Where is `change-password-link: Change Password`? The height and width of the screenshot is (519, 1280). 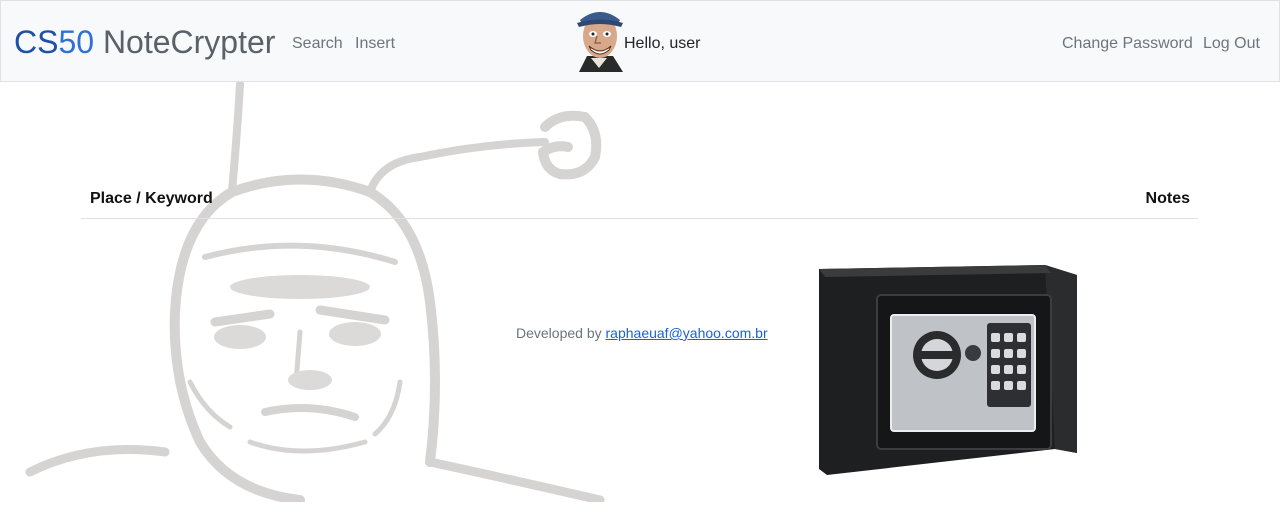
change-password-link: Change Password is located at coordinates (1127, 44).